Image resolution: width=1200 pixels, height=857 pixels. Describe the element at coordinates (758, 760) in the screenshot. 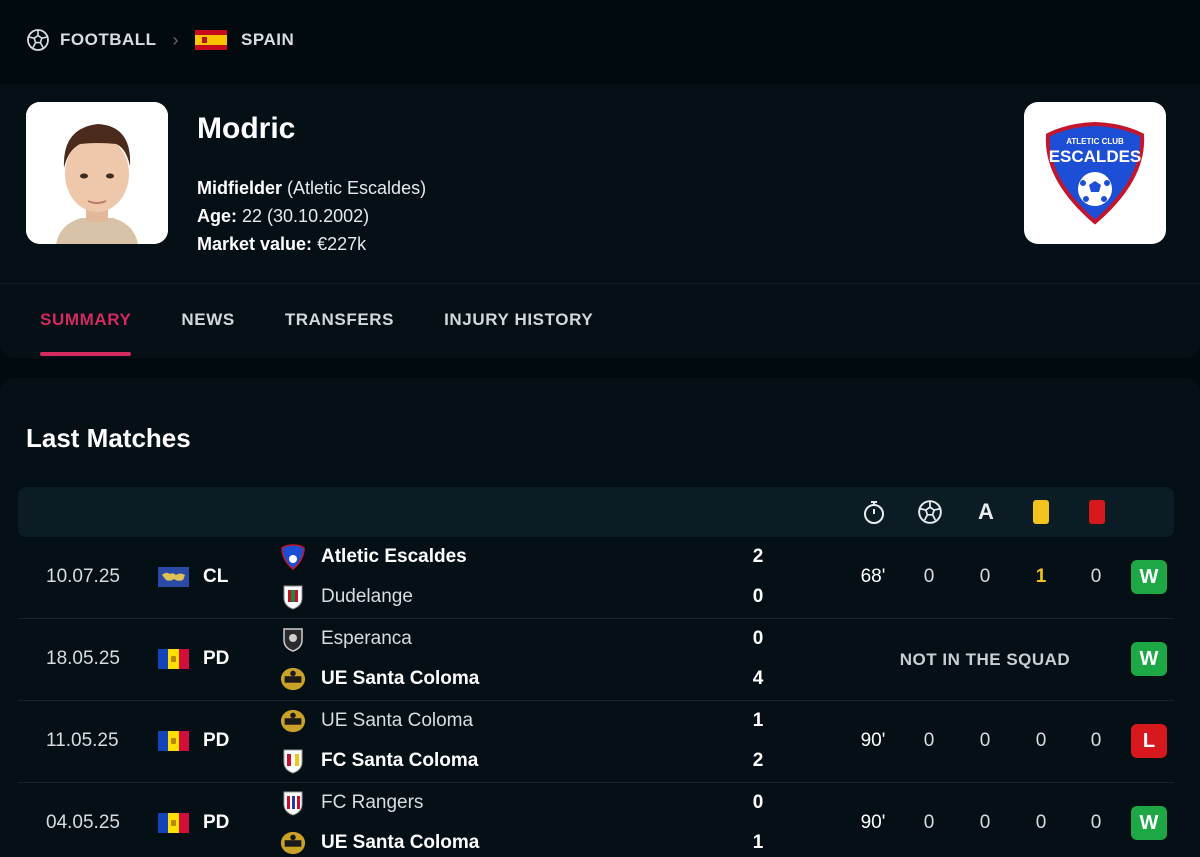

I see `away-score: 2` at that location.